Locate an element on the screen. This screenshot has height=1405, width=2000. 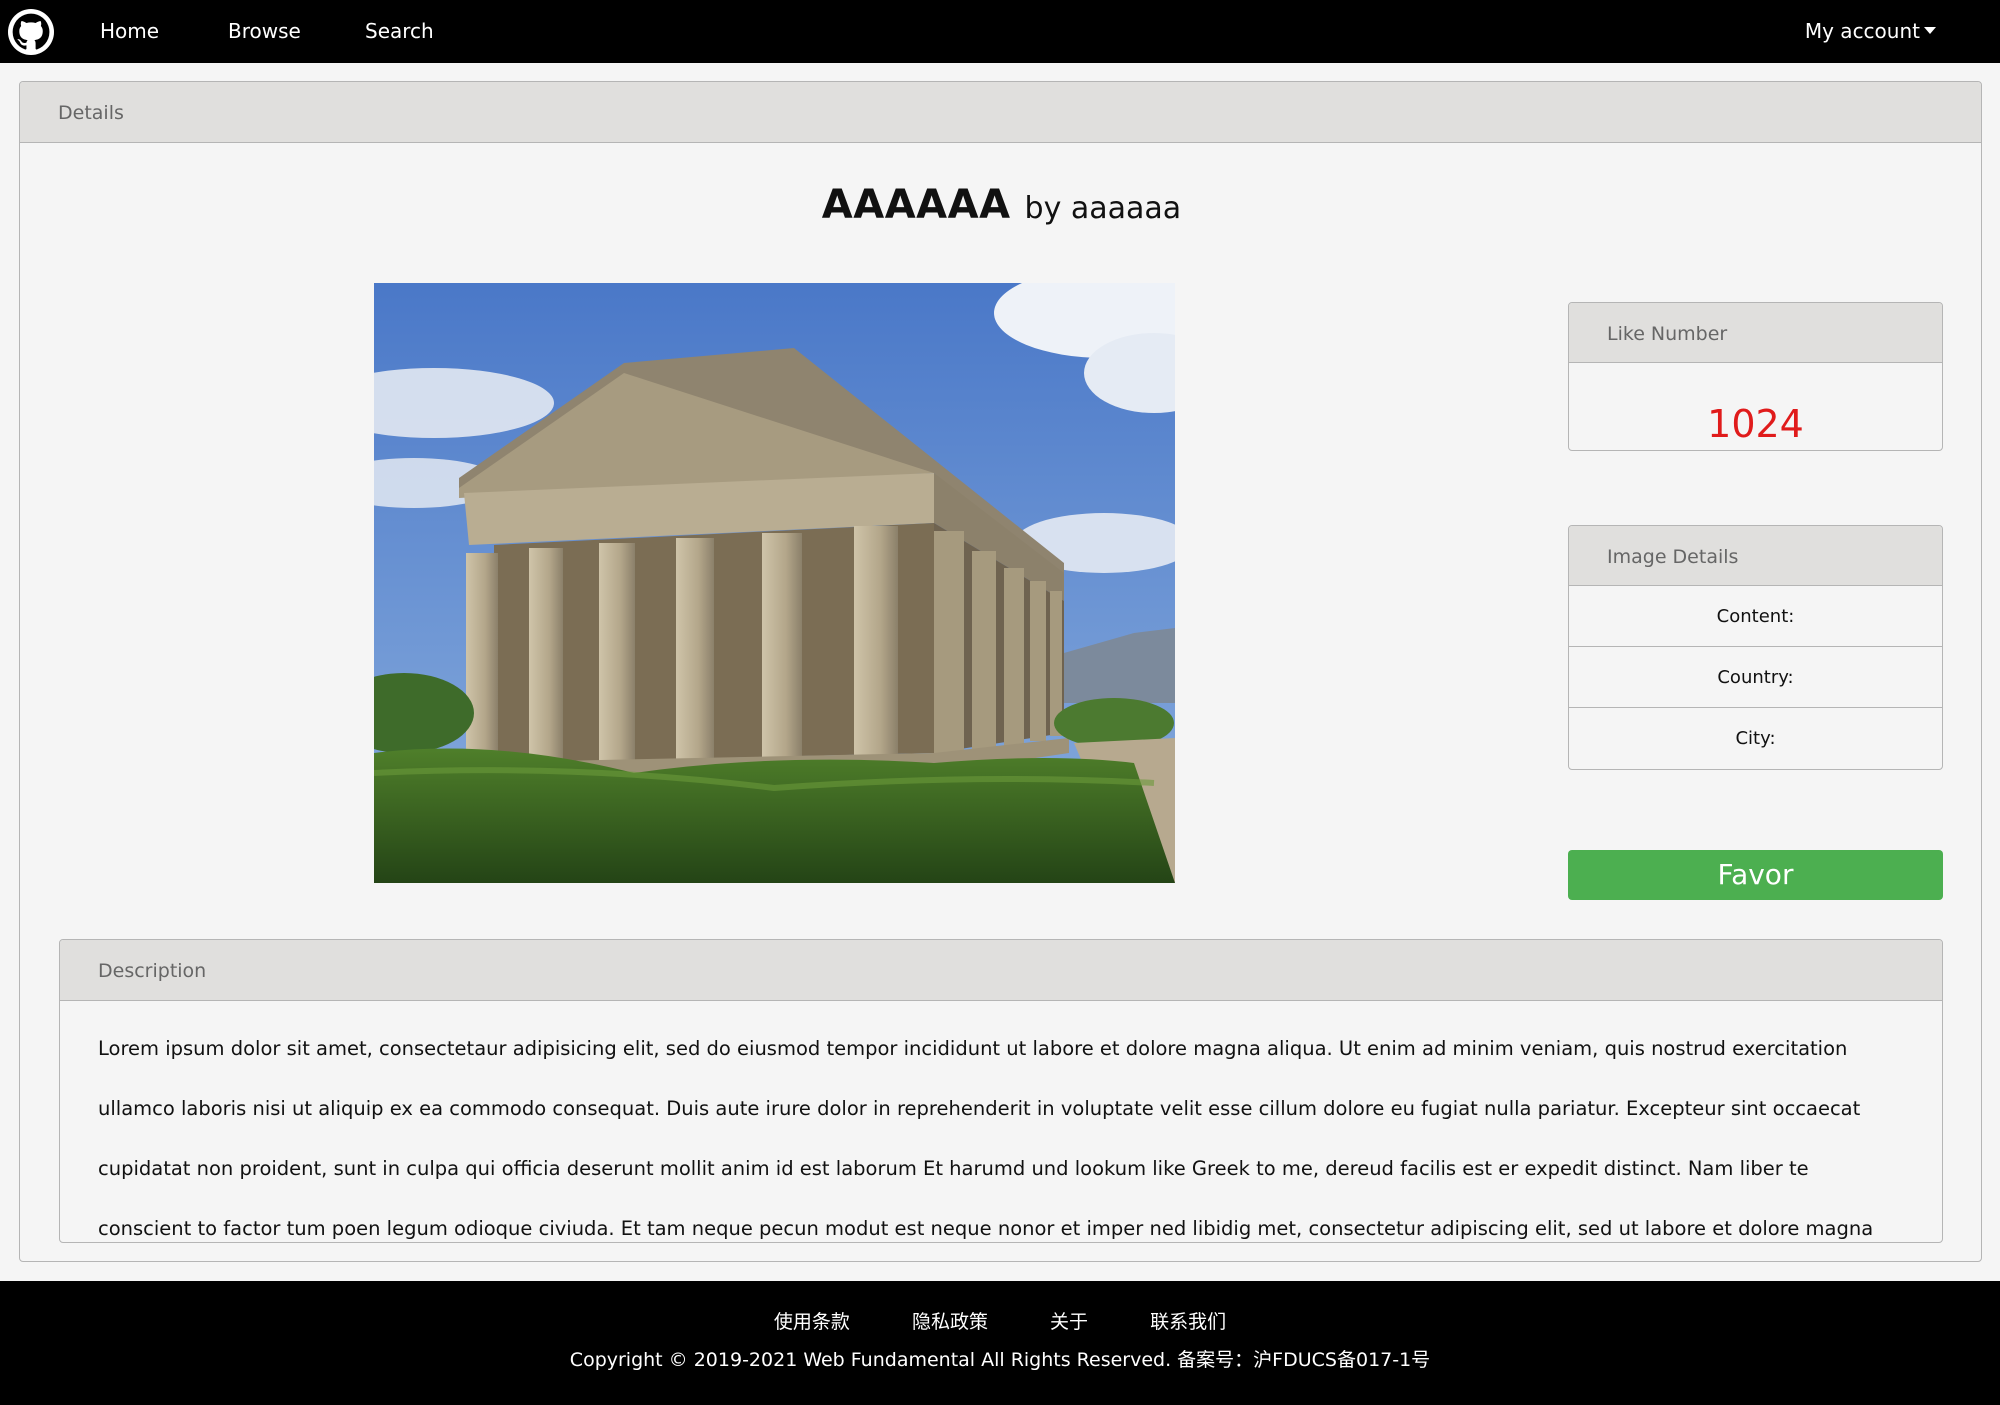
description-header: Description is located at coordinates (1001, 970).